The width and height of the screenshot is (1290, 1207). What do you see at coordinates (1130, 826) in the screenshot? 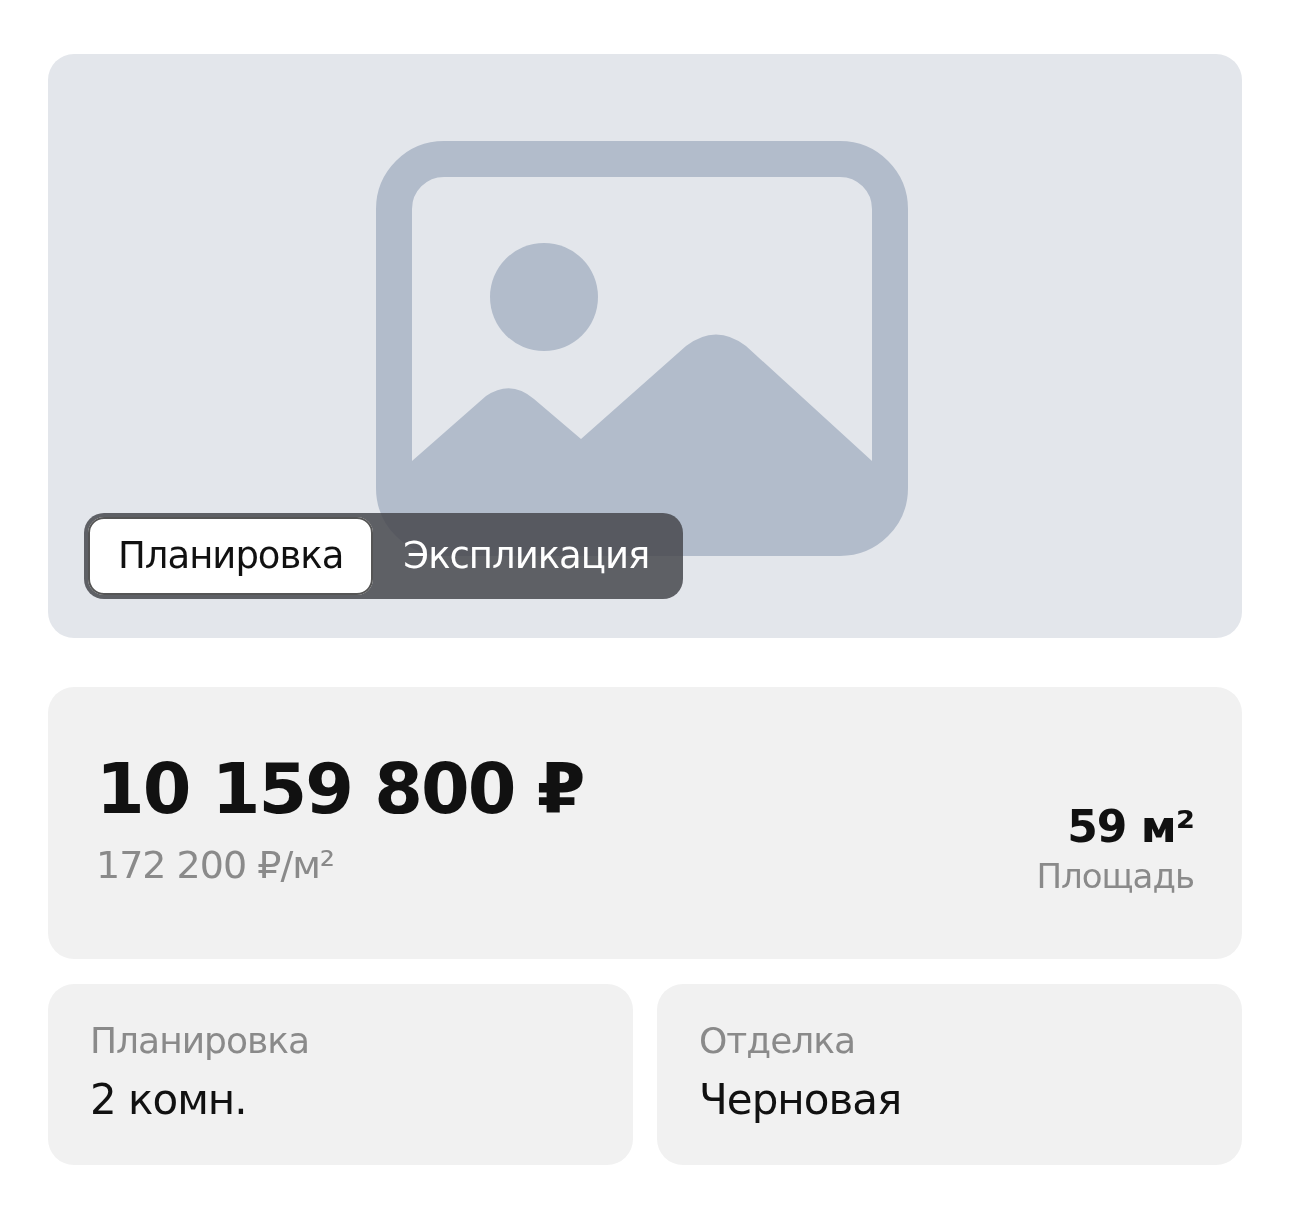
I see `area-value: 59 м²` at bounding box center [1130, 826].